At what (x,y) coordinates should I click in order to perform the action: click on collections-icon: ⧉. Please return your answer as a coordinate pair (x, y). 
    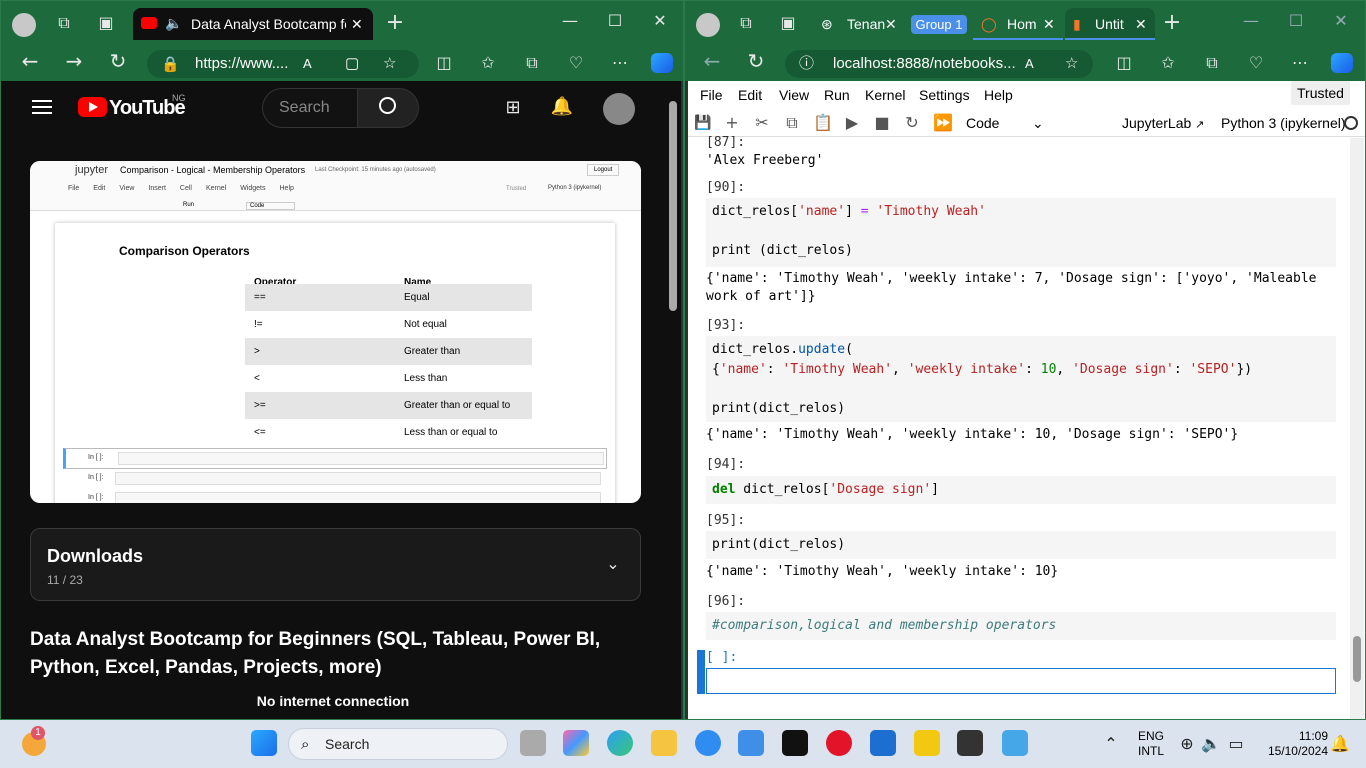
    Looking at the image, I should click on (532, 63).